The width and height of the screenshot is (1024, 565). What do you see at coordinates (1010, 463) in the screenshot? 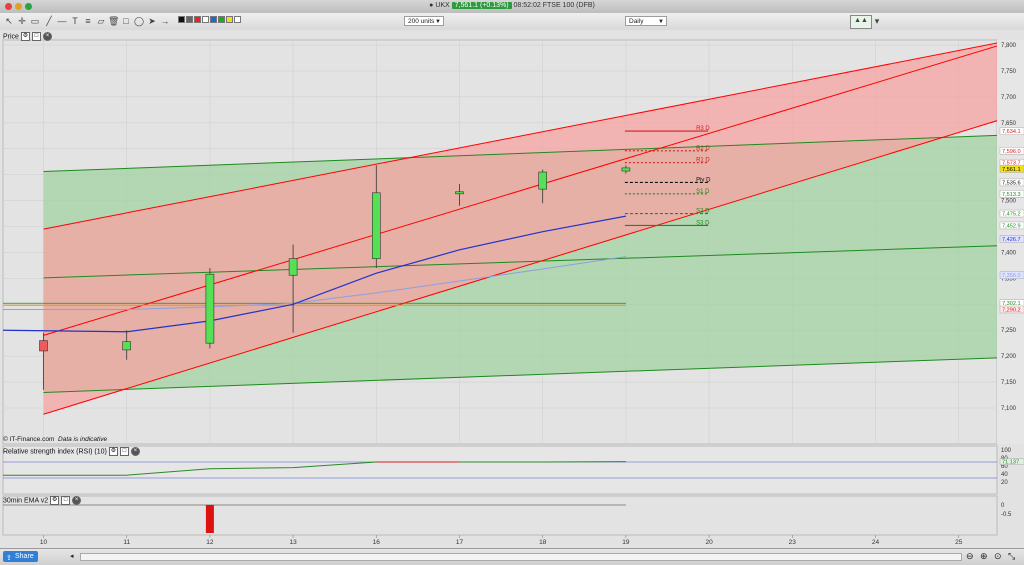
I see `rsi-value-tag: 71.137` at bounding box center [1010, 463].